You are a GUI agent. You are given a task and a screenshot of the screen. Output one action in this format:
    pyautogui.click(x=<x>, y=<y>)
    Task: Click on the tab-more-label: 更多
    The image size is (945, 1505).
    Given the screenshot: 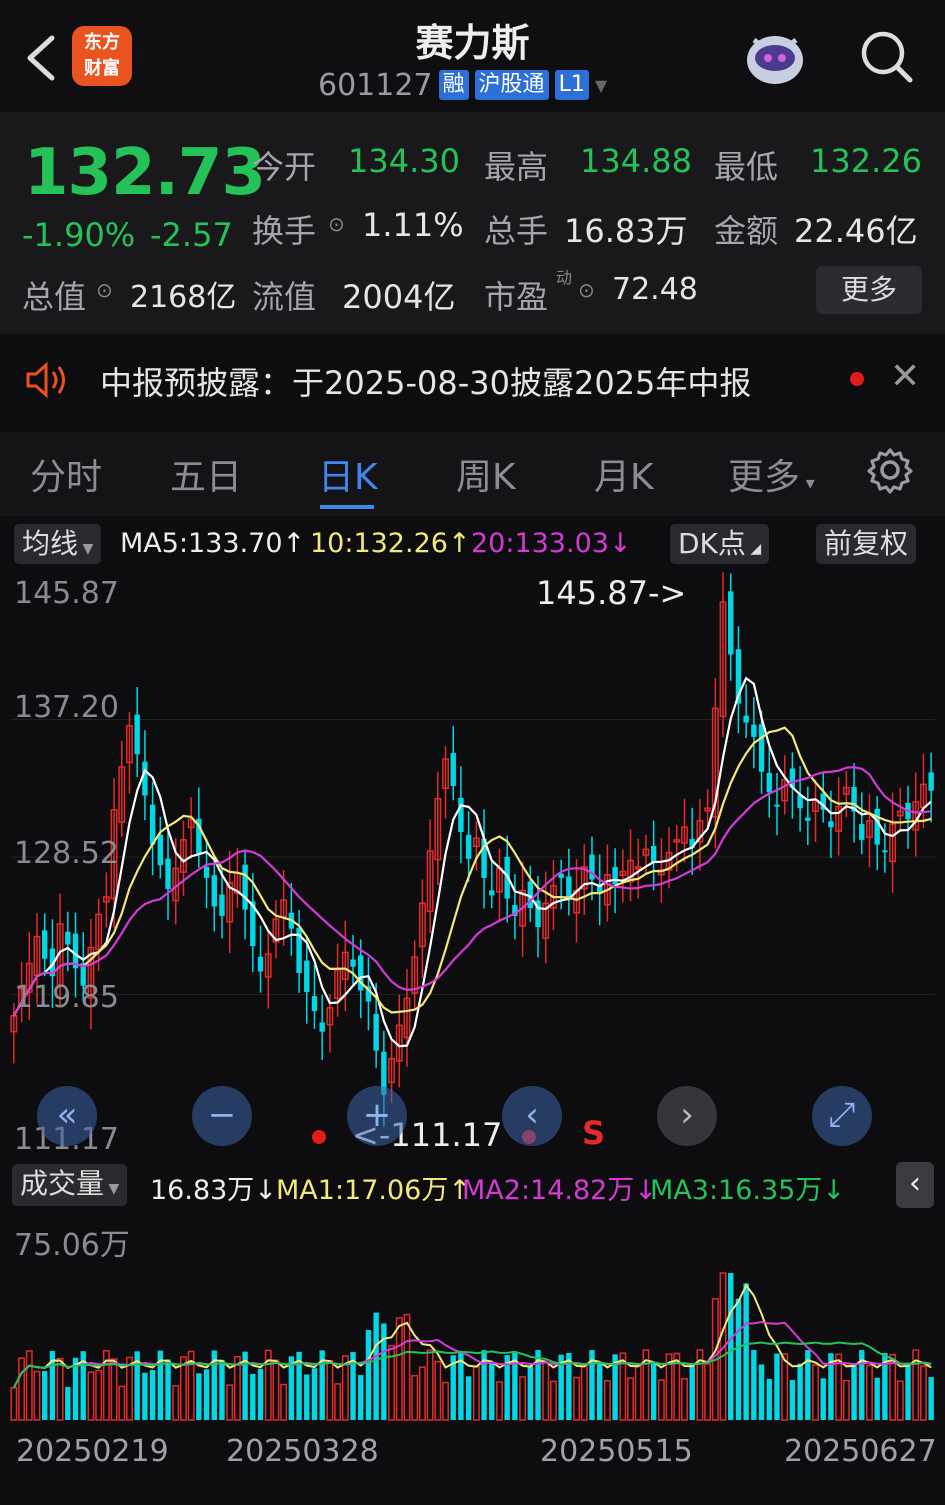 What is the action you would take?
    pyautogui.click(x=764, y=477)
    